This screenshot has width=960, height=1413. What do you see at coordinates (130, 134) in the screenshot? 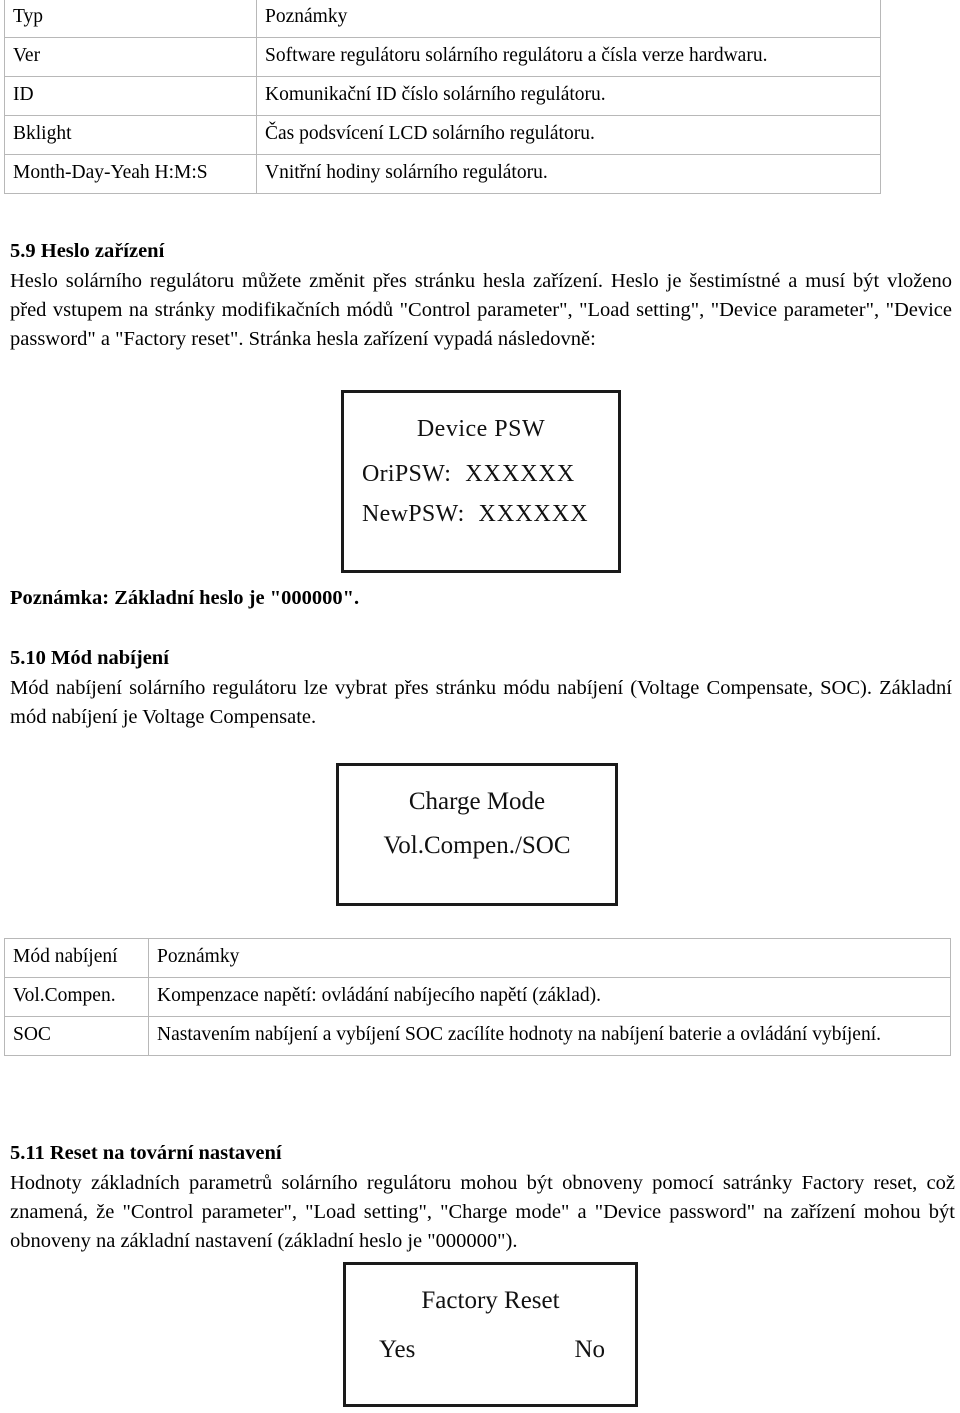
I see `table-cell-type: Bklight` at bounding box center [130, 134].